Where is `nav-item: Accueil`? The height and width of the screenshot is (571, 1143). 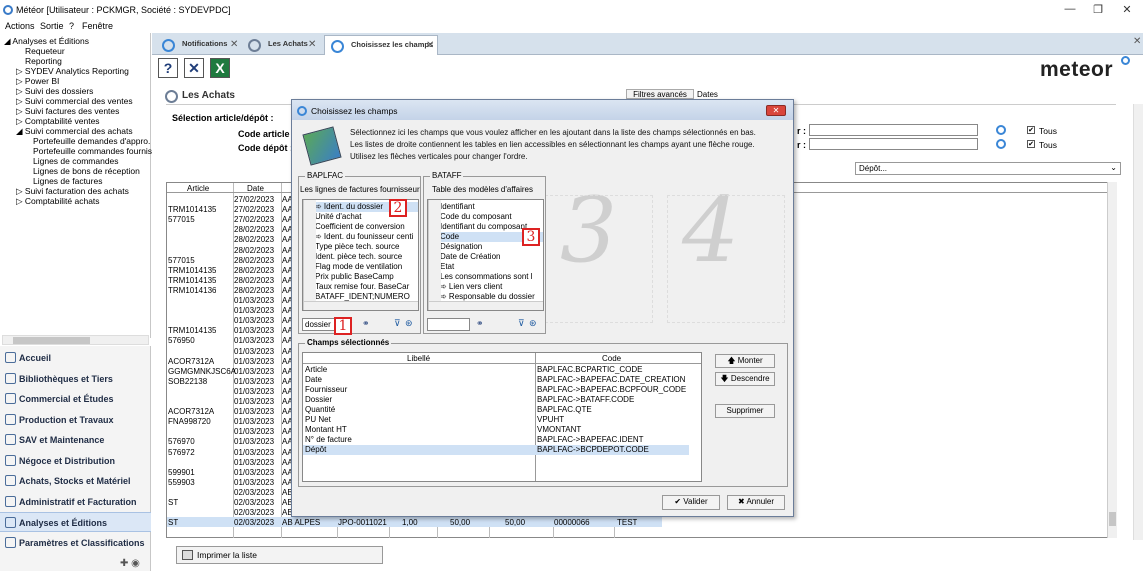
nav-item: Accueil is located at coordinates (75, 358).